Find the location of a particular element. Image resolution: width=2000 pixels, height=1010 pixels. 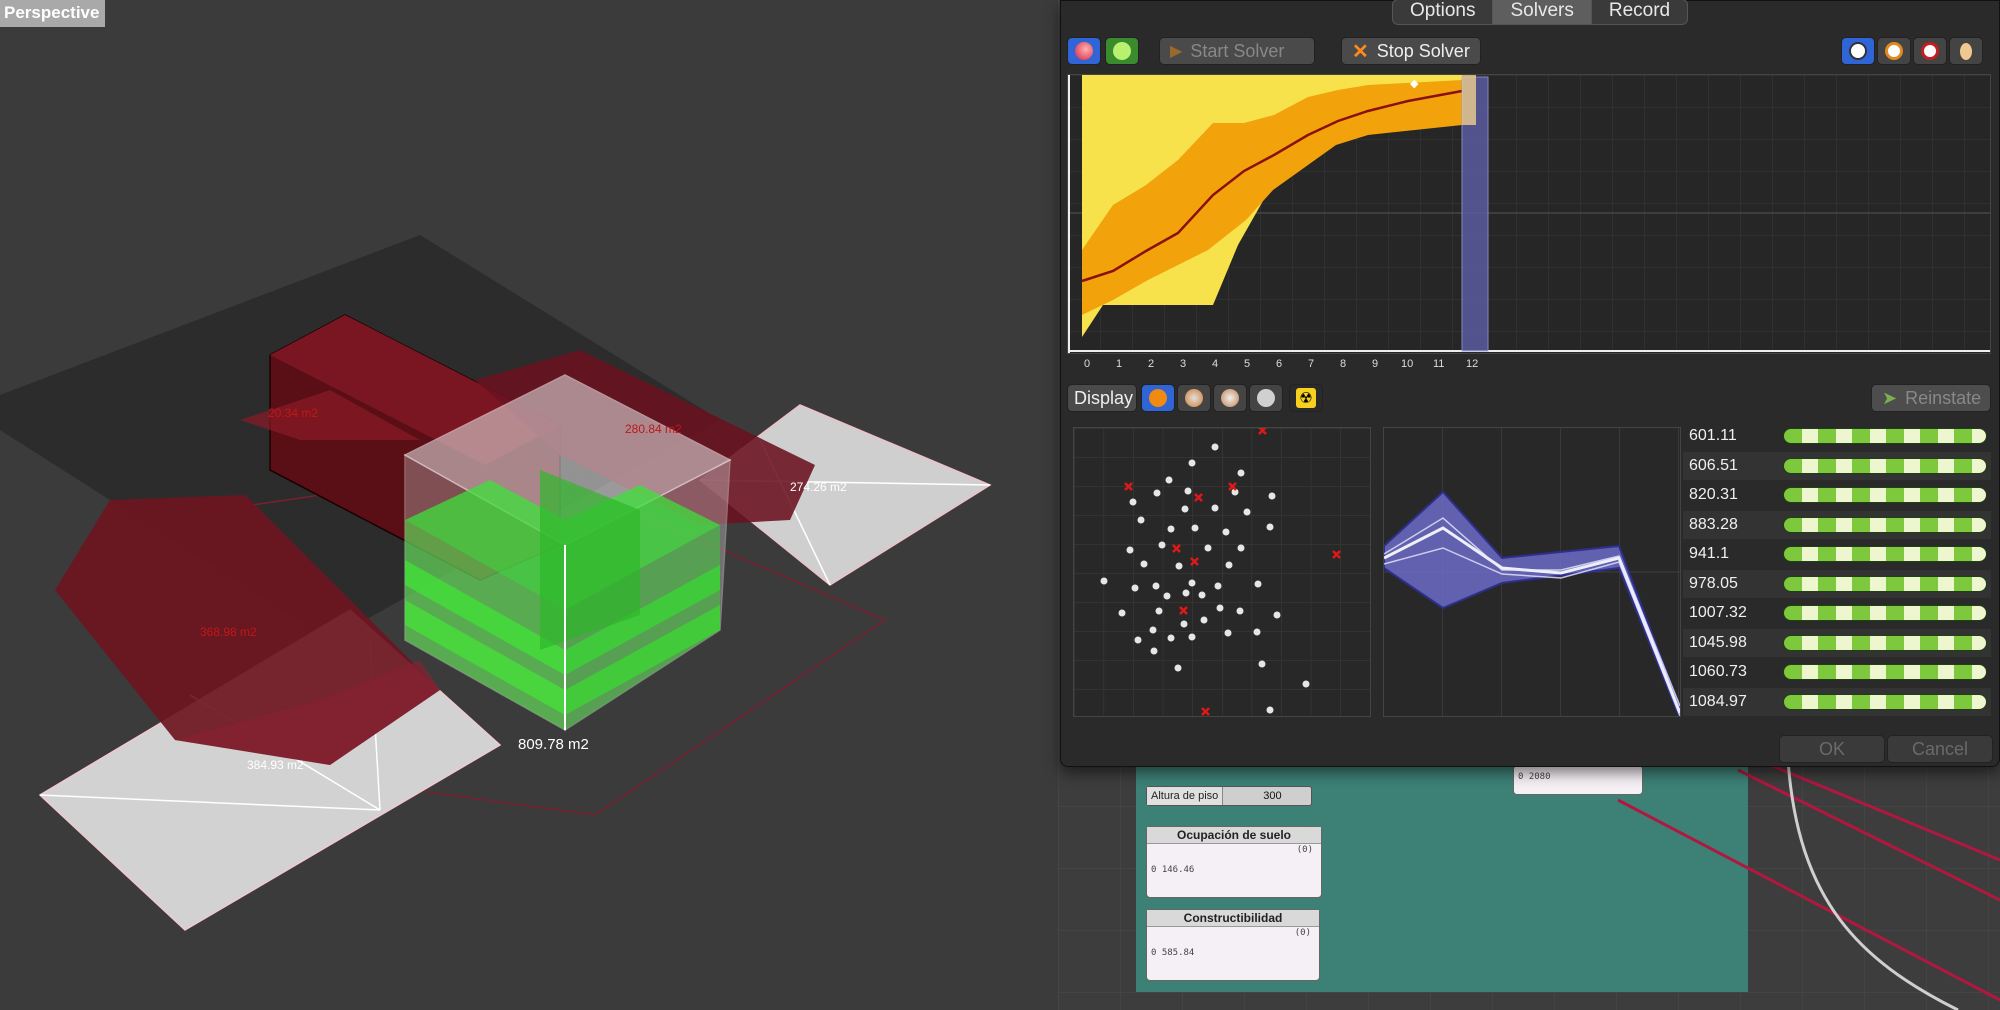

x-tick: 10 is located at coordinates (1407, 364).